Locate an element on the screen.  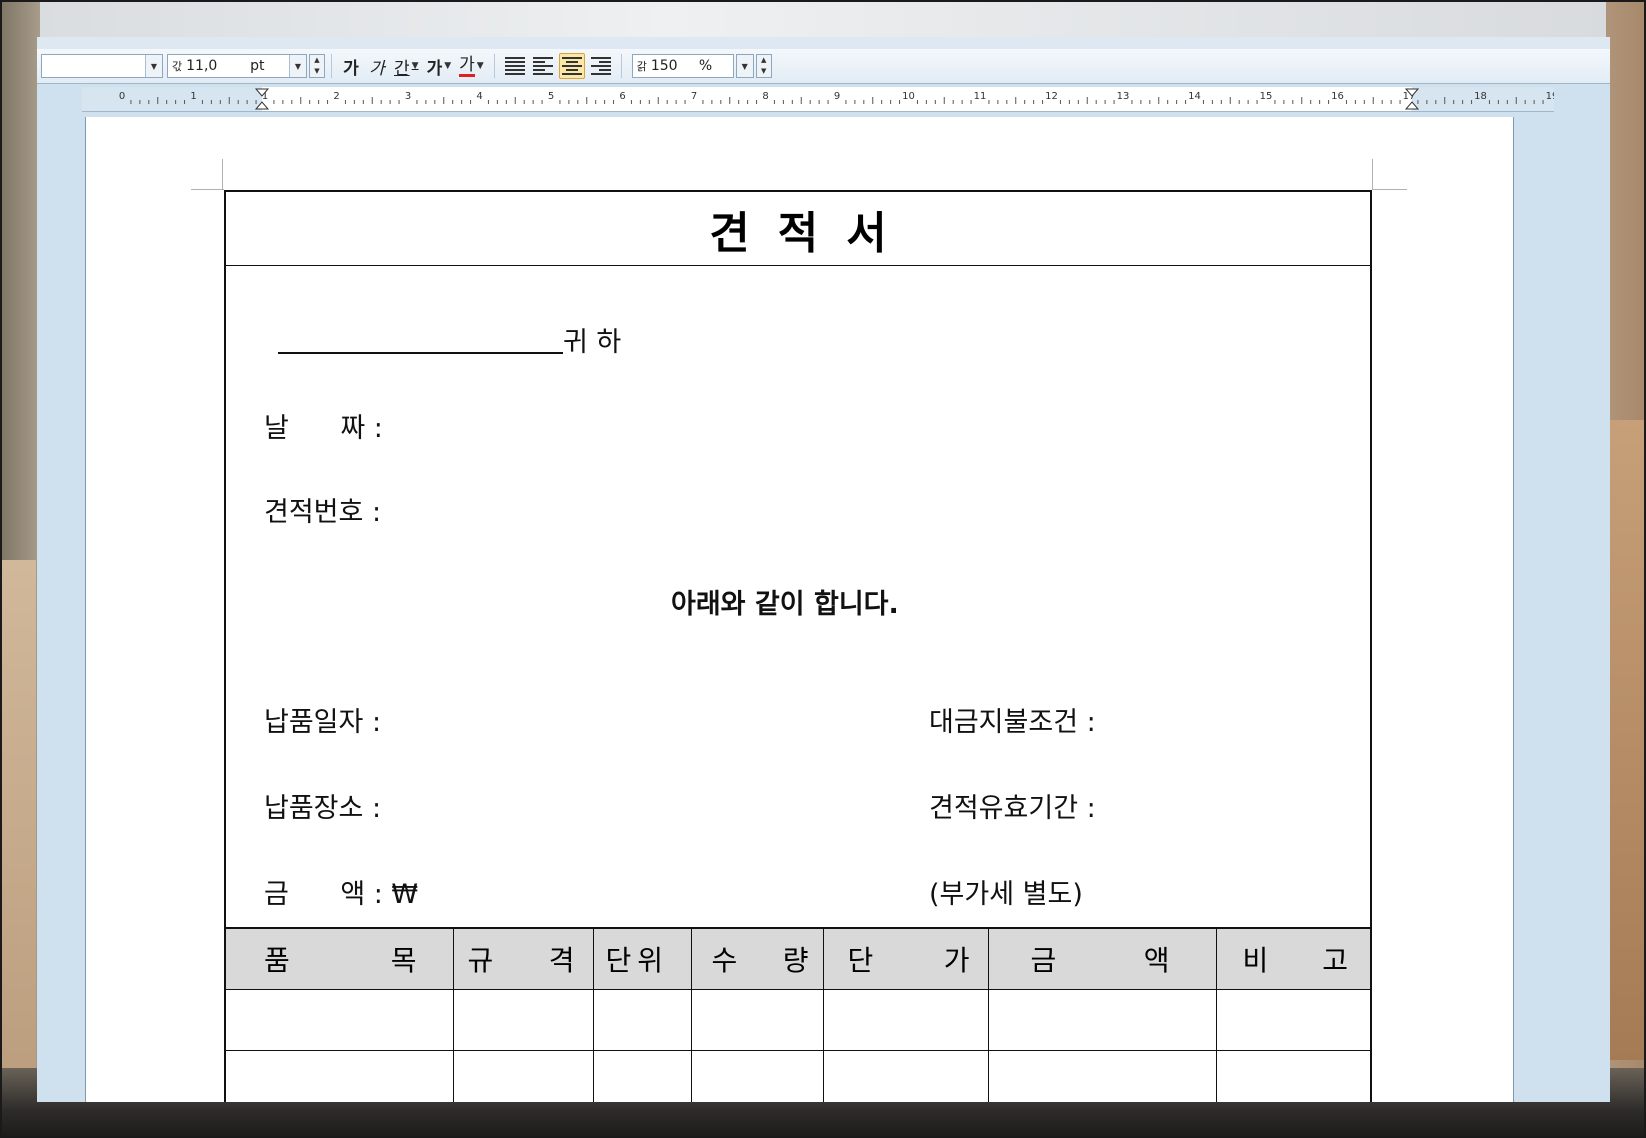
header-remarks: 비고 is located at coordinates (1292, 958).